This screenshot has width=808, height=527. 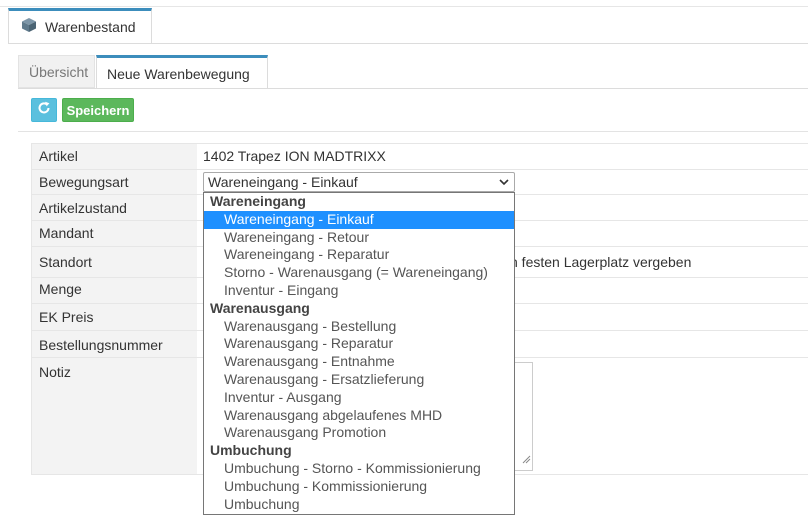 What do you see at coordinates (66, 233) in the screenshot?
I see `label-mandant: Mandant` at bounding box center [66, 233].